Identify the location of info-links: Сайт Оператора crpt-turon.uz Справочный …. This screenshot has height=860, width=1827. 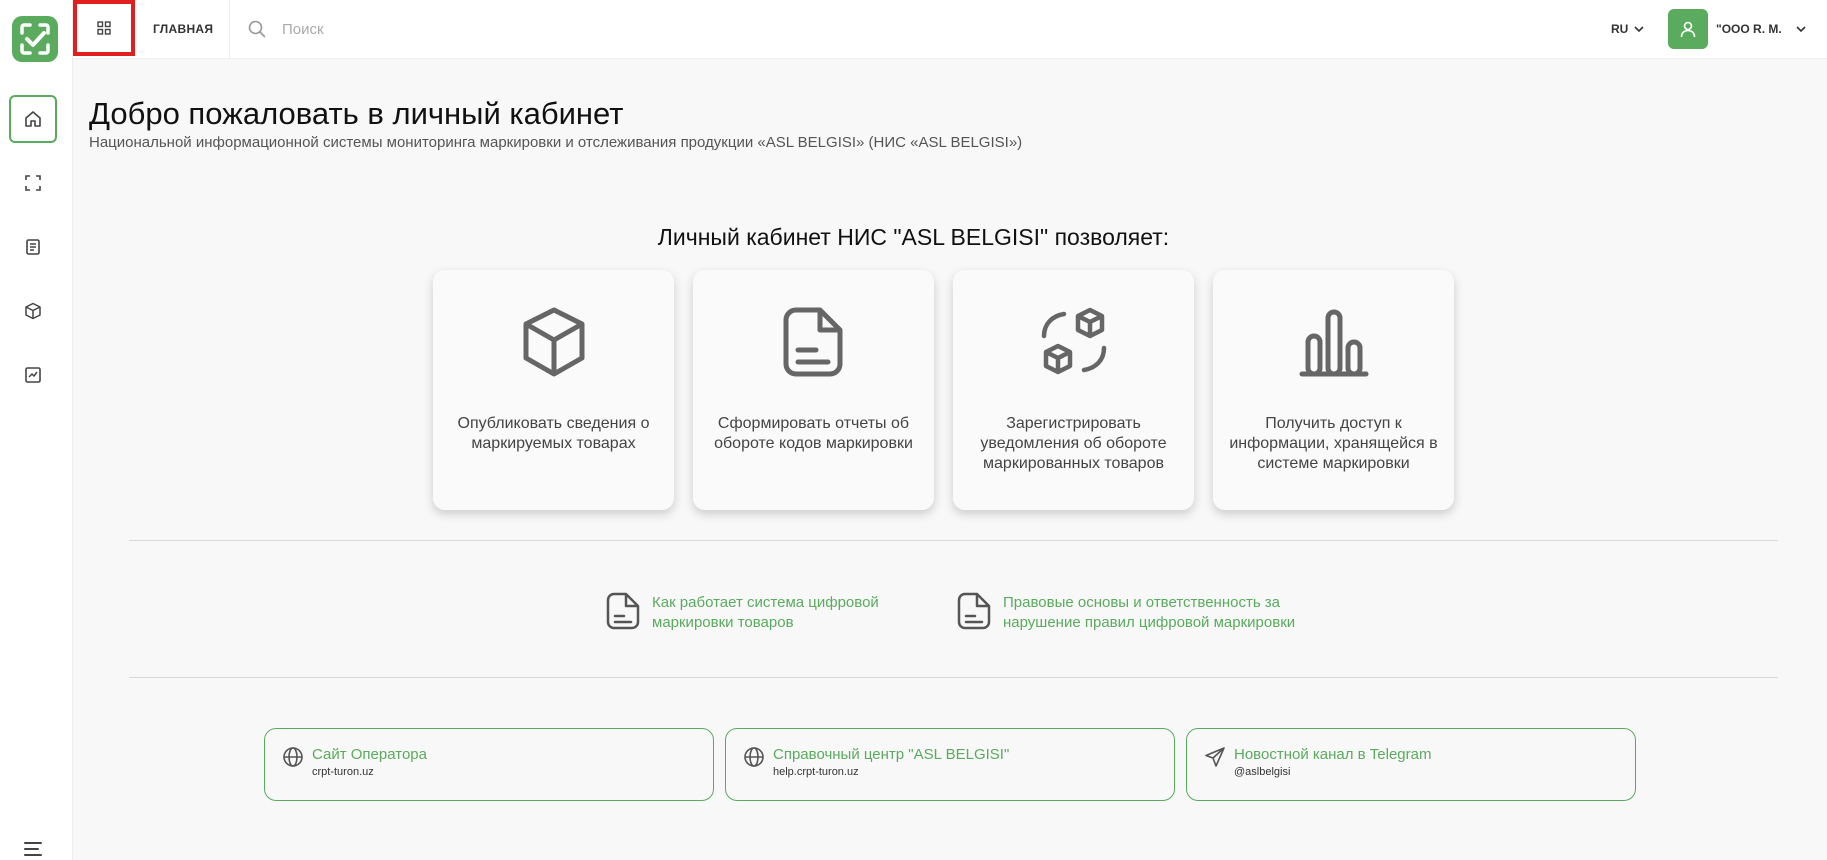
(950, 764).